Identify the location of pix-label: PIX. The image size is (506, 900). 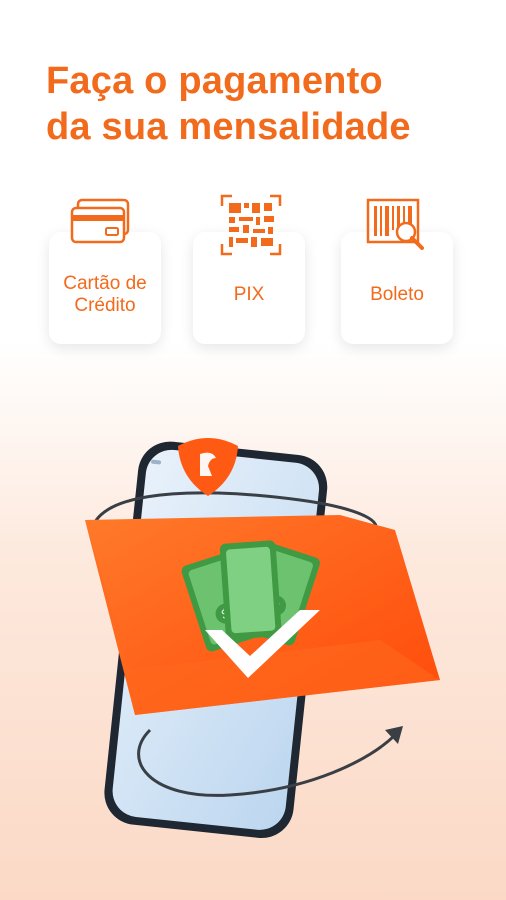
(249, 294).